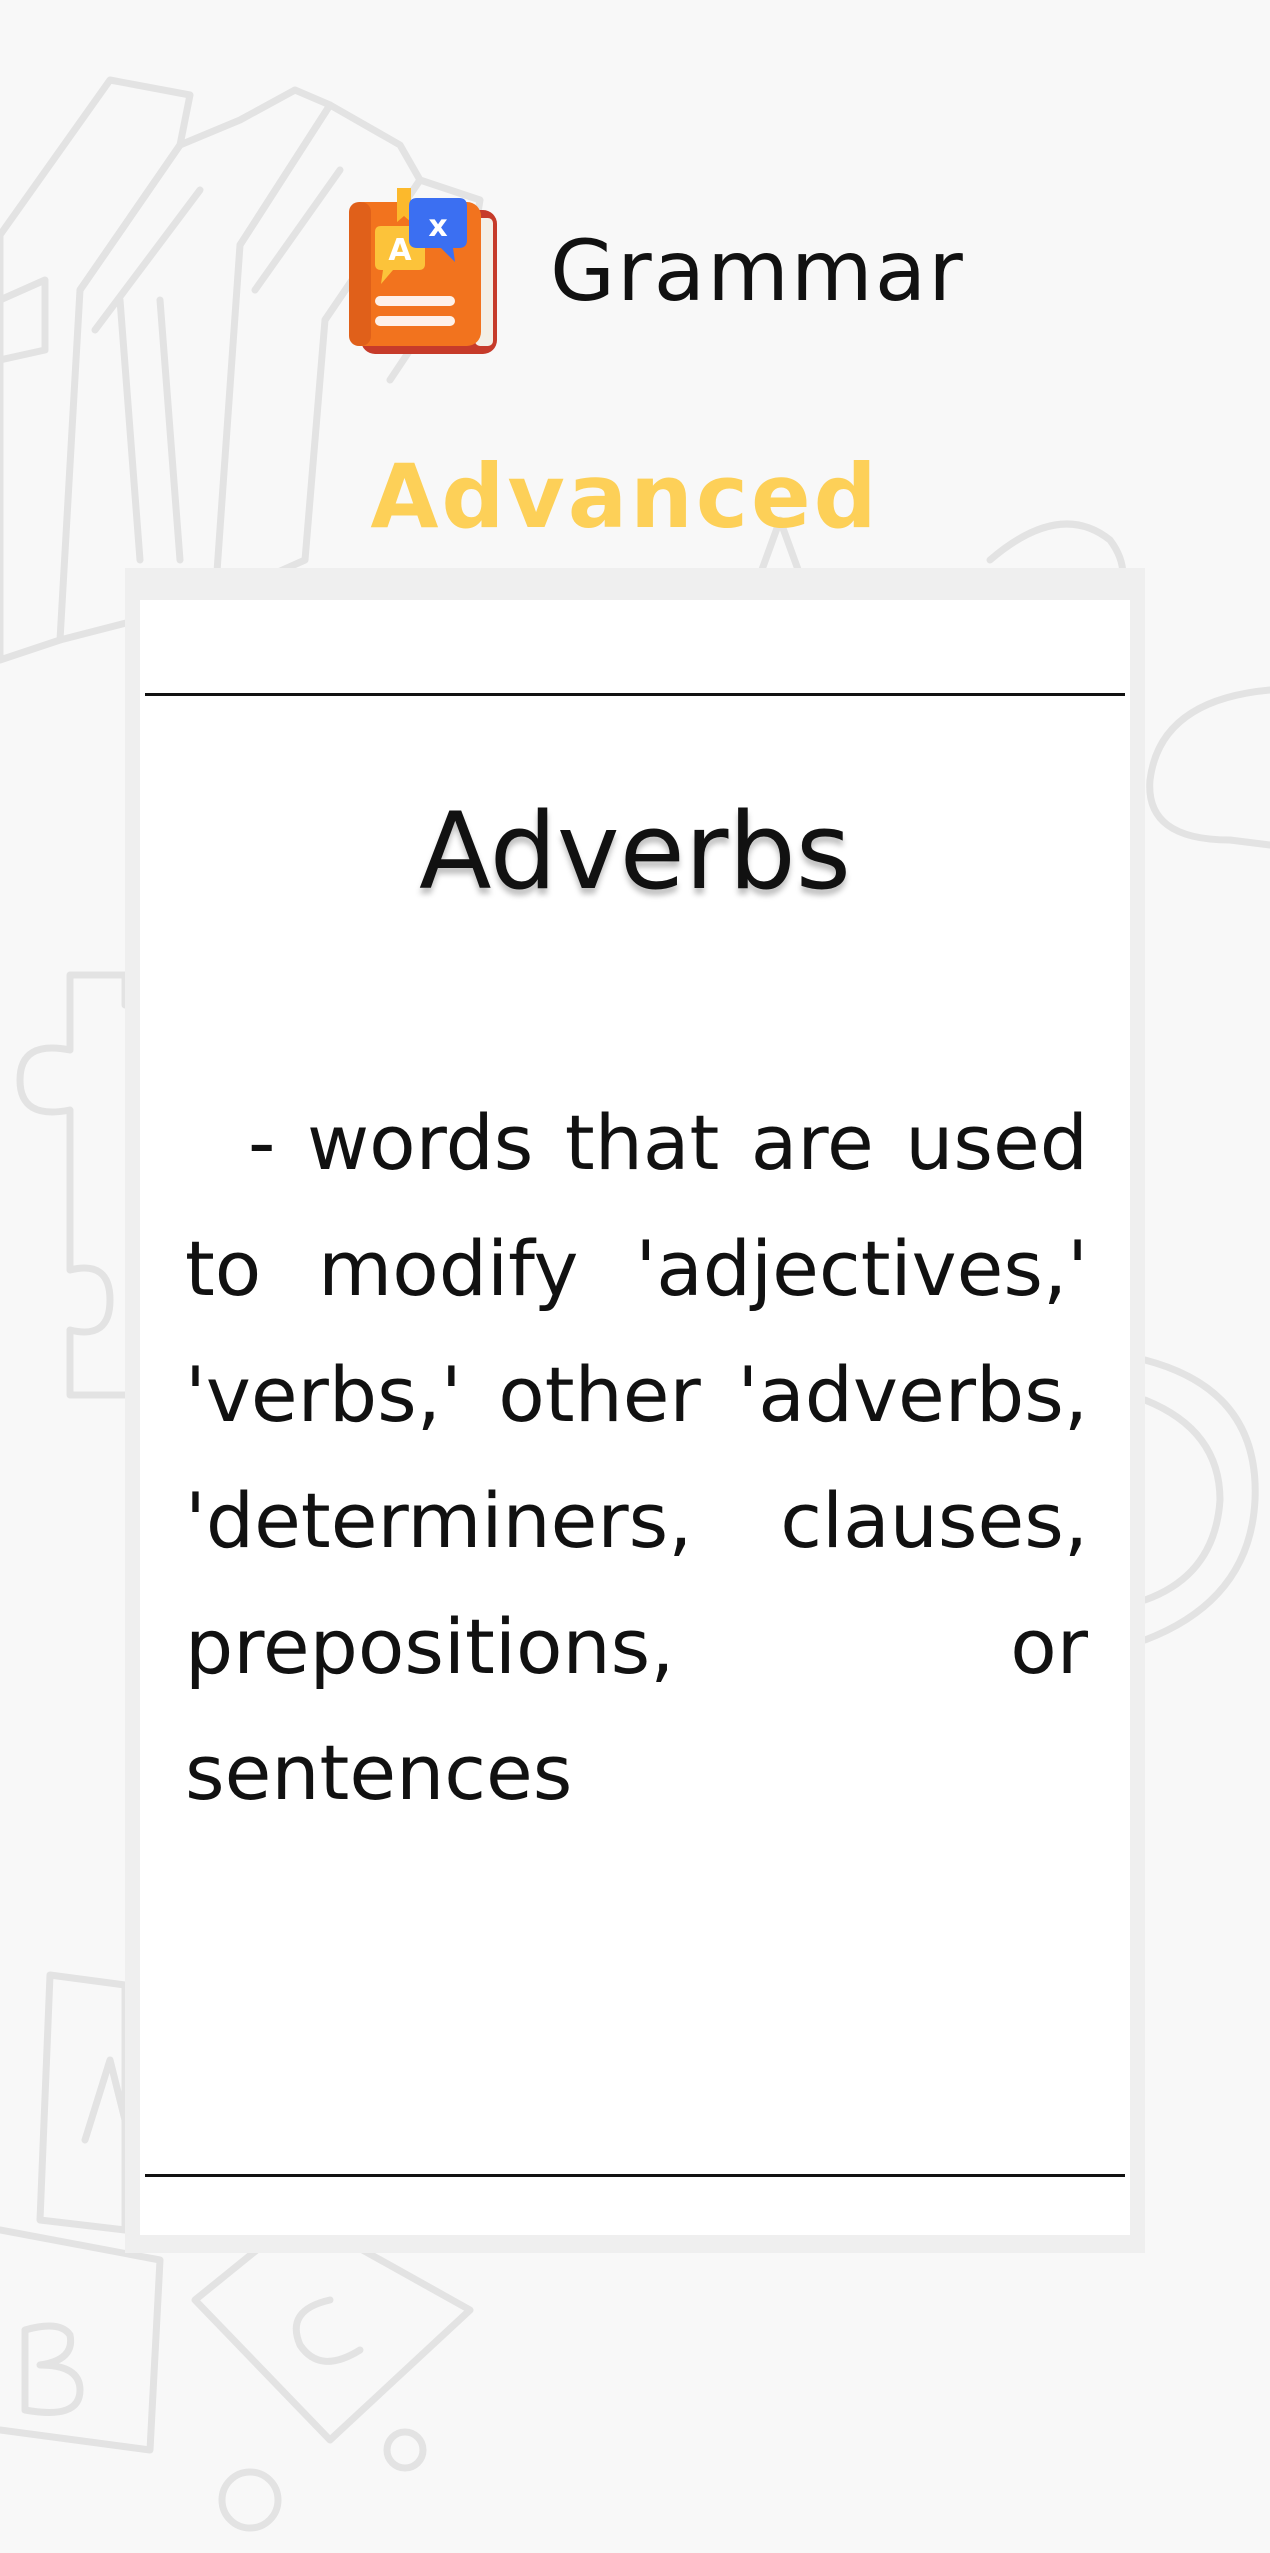  Describe the element at coordinates (635, 2175) in the screenshot. I see `card-bottom-divider` at that location.